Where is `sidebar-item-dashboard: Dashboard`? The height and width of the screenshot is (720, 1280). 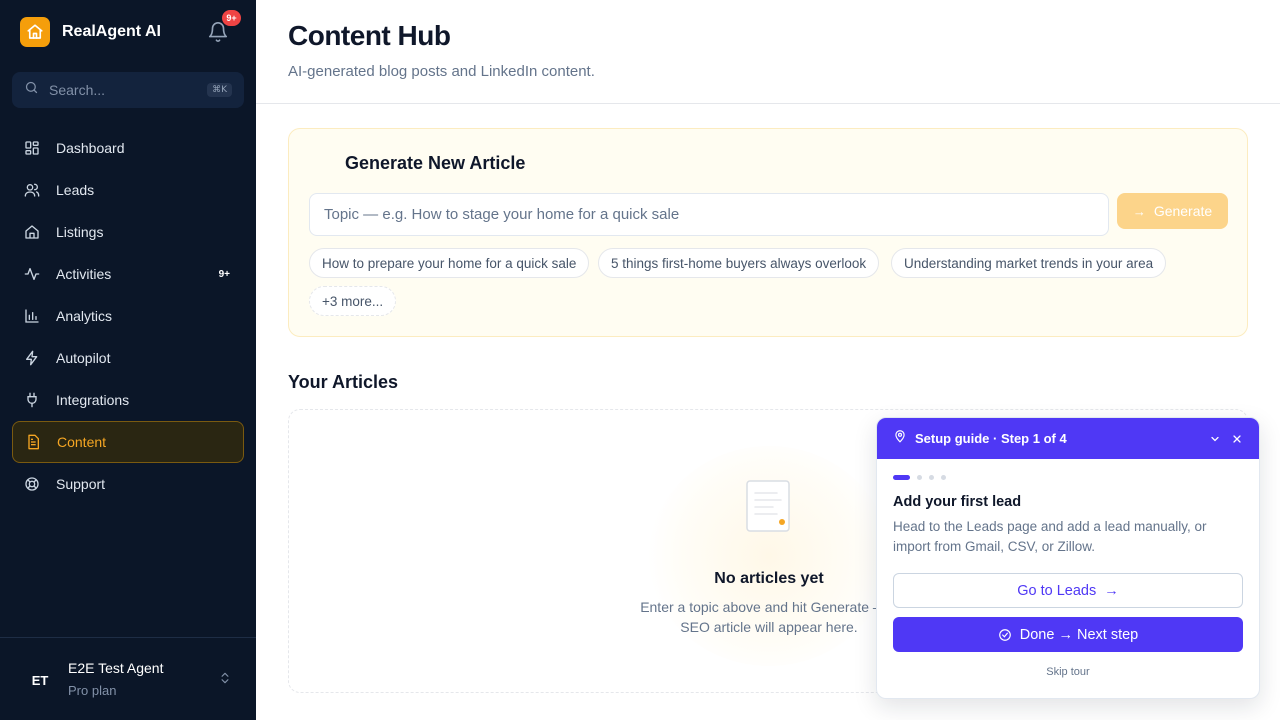 sidebar-item-dashboard: Dashboard is located at coordinates (128, 148).